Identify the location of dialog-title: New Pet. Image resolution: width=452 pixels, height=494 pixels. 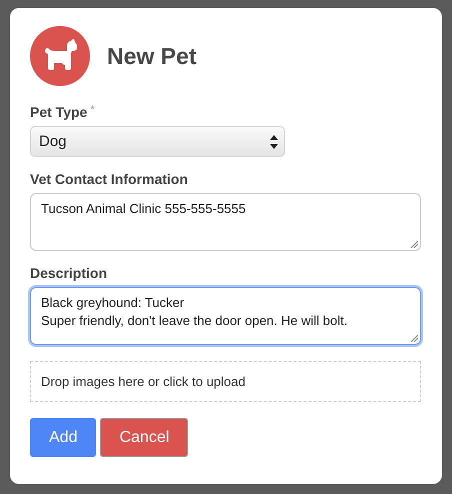
(151, 56).